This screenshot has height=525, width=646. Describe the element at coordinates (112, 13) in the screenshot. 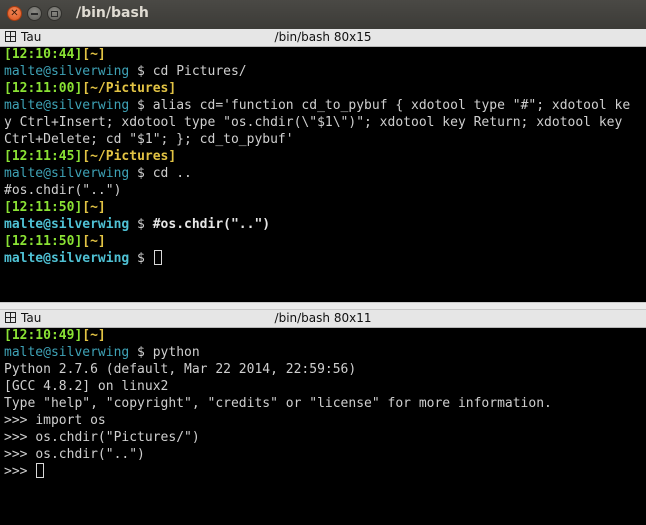

I see `window-title: /bin/bash` at that location.